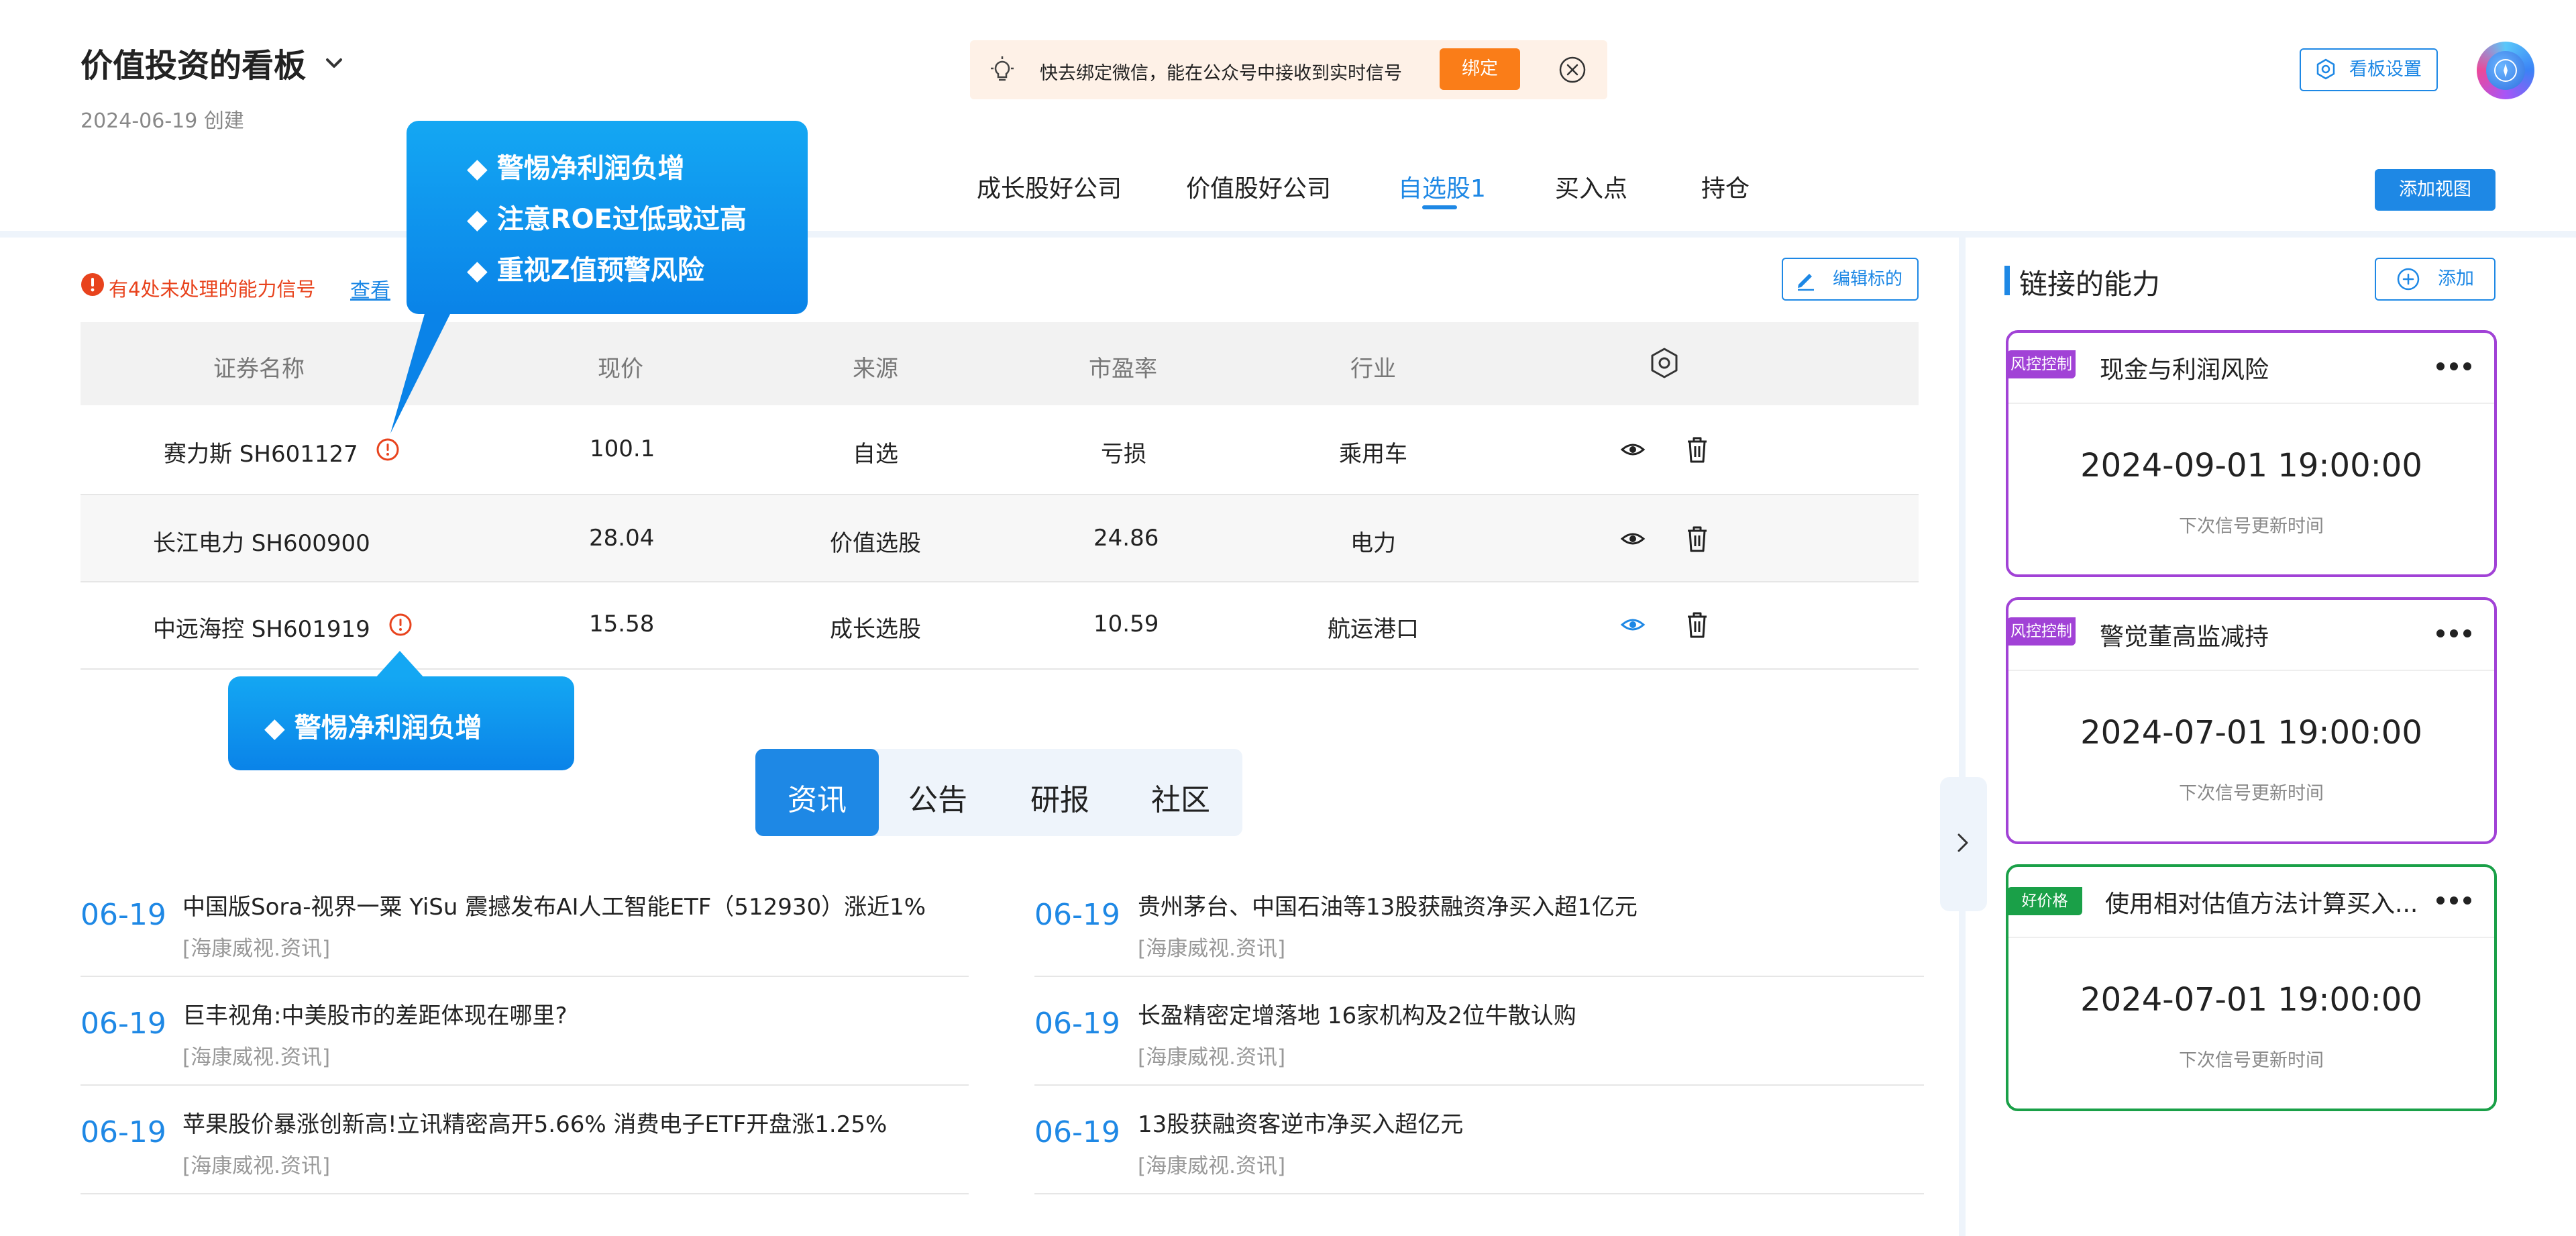 This screenshot has height=1236, width=2576. Describe the element at coordinates (1388, 904) in the screenshot. I see `news-title: 贵州茅台、中国石油等13股获融资净买入超1亿元` at that location.